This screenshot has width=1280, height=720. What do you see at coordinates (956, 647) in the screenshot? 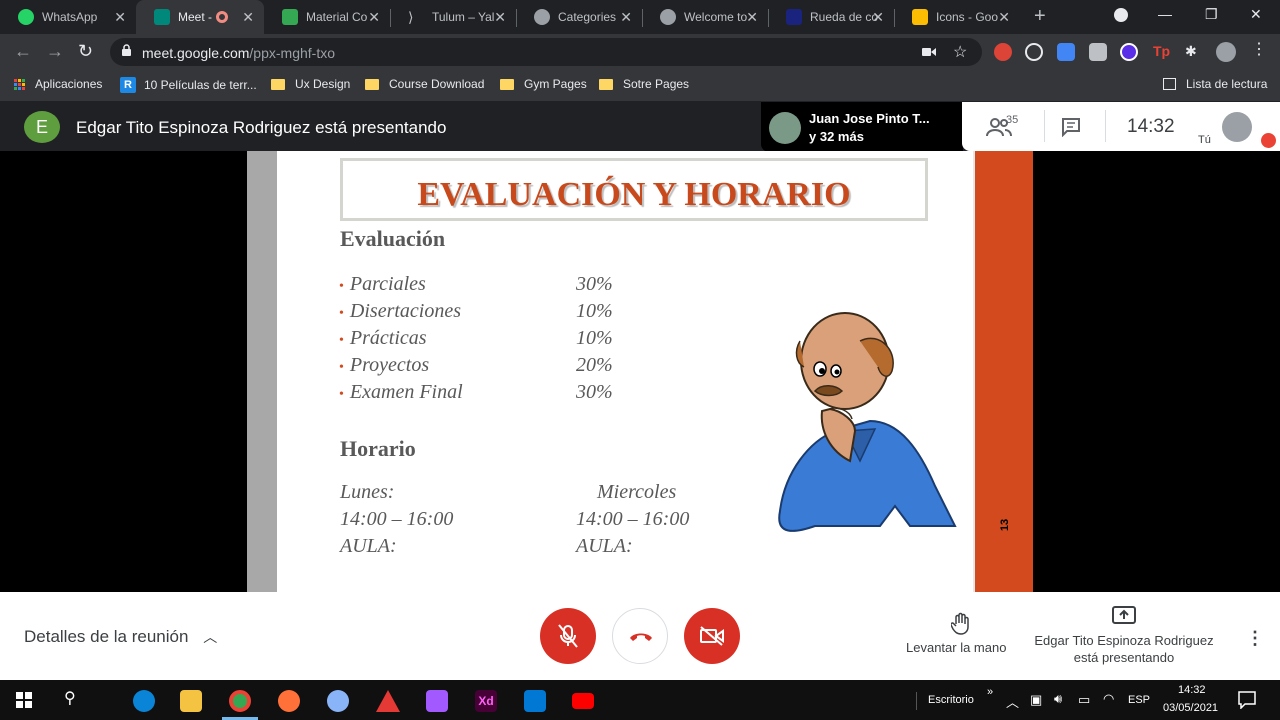
I see `raise-hand-label: Levantar la mano` at bounding box center [956, 647].